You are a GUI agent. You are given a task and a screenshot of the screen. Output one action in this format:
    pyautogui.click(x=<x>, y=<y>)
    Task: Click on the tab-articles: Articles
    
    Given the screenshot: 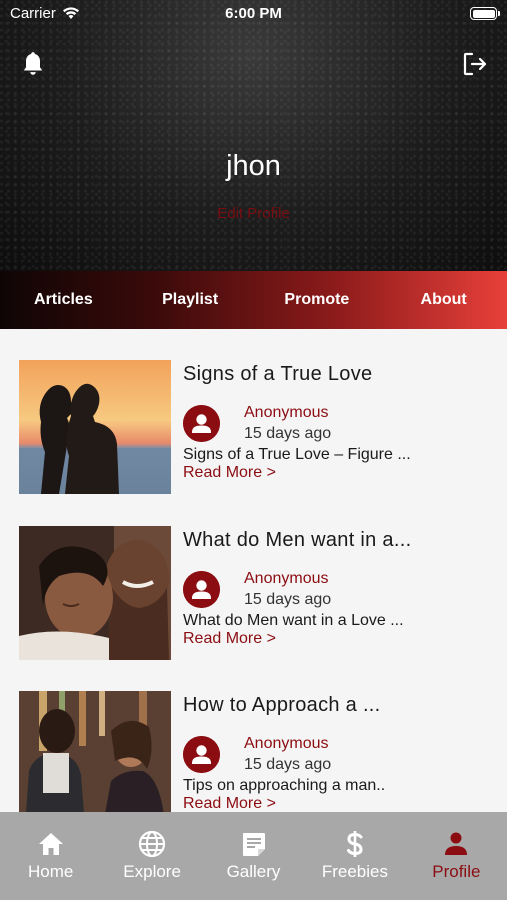 What is the action you would take?
    pyautogui.click(x=63, y=300)
    